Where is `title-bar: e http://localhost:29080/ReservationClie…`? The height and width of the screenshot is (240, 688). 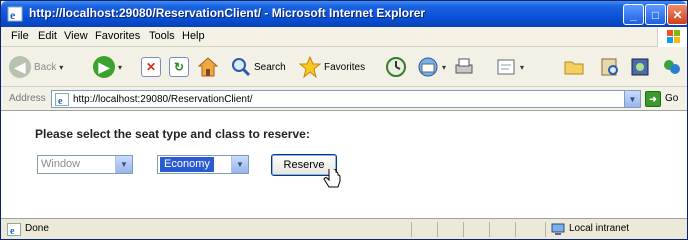 title-bar: e http://localhost:29080/ReservationClie… is located at coordinates (344, 14).